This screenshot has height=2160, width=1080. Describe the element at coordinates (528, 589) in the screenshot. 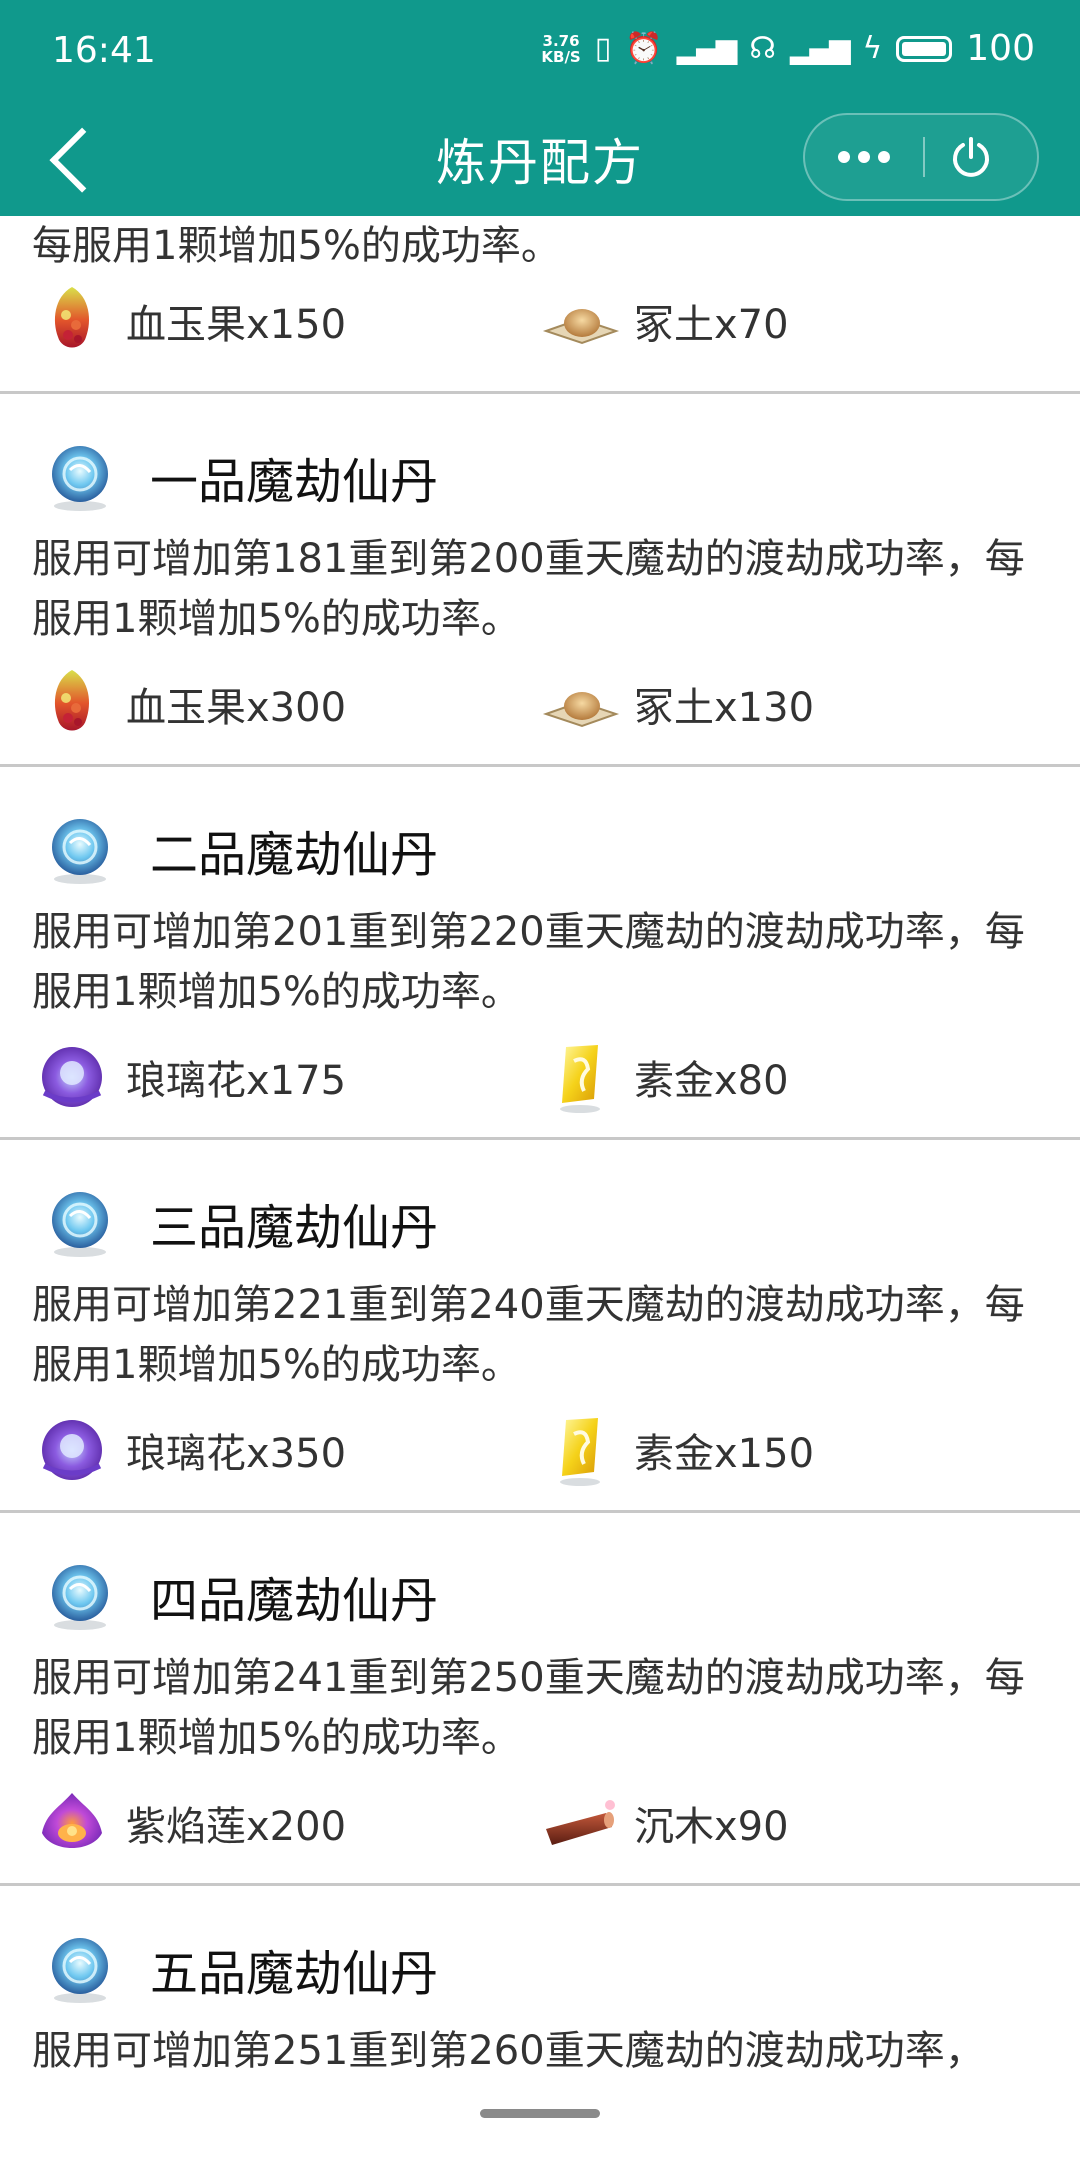

I see `recipe-description: 服用可增加第181重到第200重天魔劫的渡劫成功率，每服用1颗增加5%的成功率。` at that location.